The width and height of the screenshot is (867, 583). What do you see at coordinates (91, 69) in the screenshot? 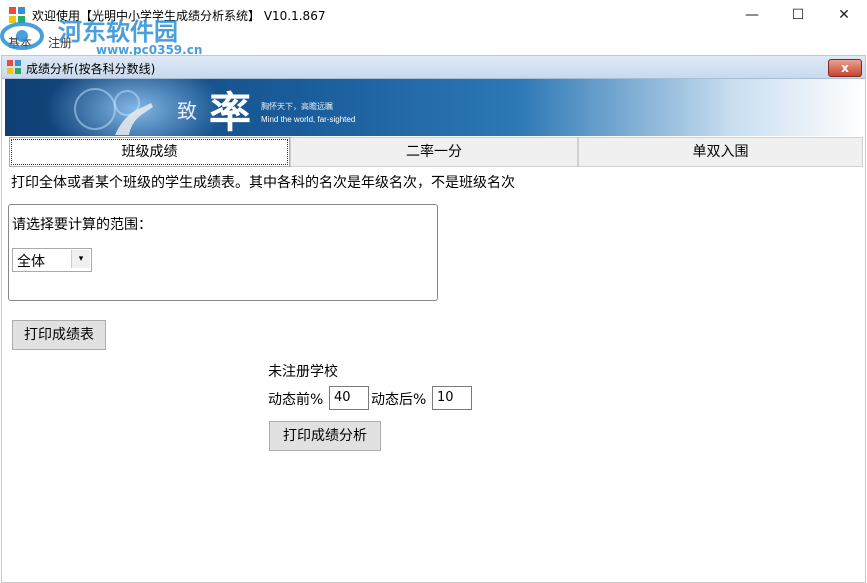
I see `child-window-title: 成绩分析(按各科分数线)` at bounding box center [91, 69].